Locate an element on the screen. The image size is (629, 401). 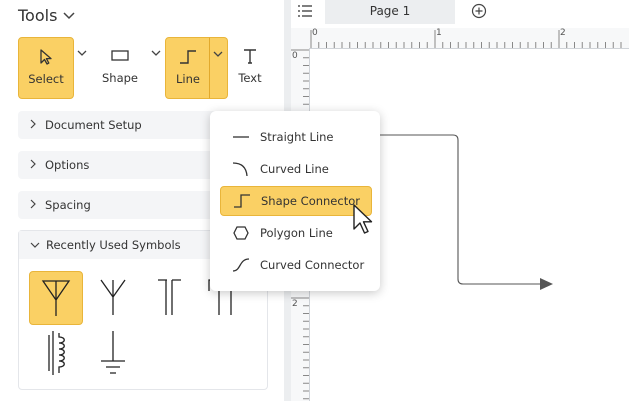
line-tool-dropdown-toggle is located at coordinates (218, 68).